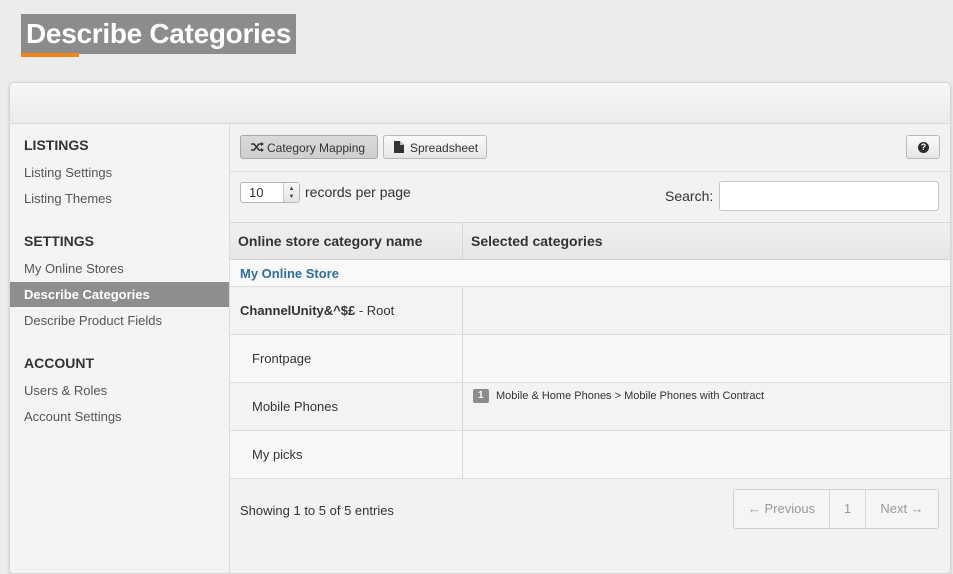 This screenshot has height=574, width=953. I want to click on sidebar-item-describe-categories: Describe Categories, so click(119, 294).